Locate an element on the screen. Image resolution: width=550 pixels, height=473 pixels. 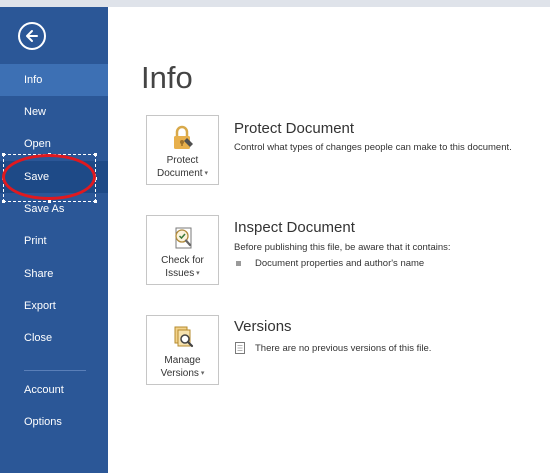
nav-close: Close is located at coordinates (54, 338).